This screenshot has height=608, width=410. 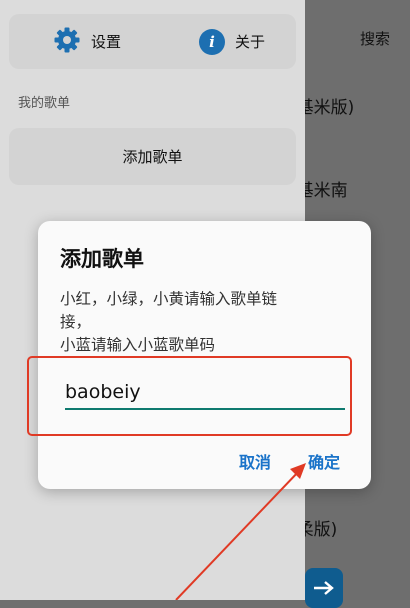 What do you see at coordinates (240, 531) in the screenshot?
I see `annotation-arrow` at bounding box center [240, 531].